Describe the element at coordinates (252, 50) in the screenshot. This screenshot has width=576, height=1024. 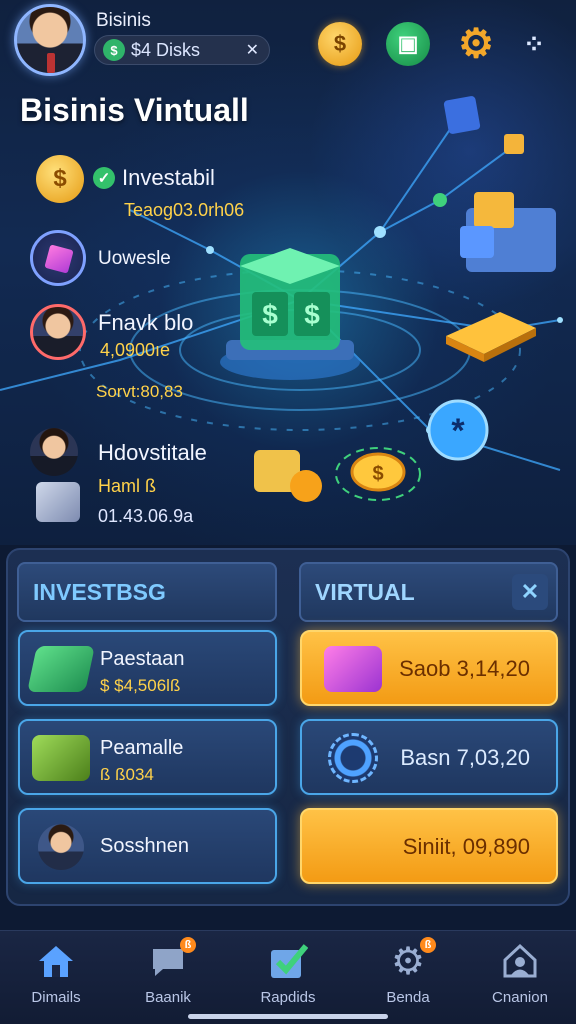
I see `chevron-down-icon: ✕` at that location.